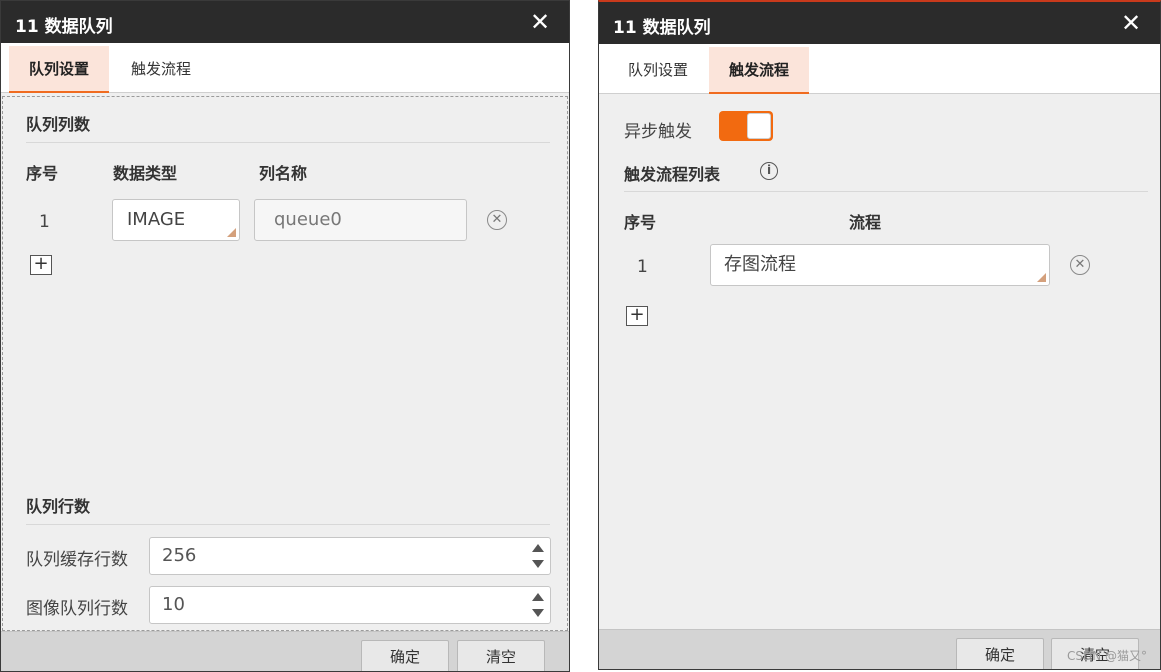 This screenshot has height=672, width=1161. I want to click on queue-buffer-rows-spinner: 256, so click(350, 556).